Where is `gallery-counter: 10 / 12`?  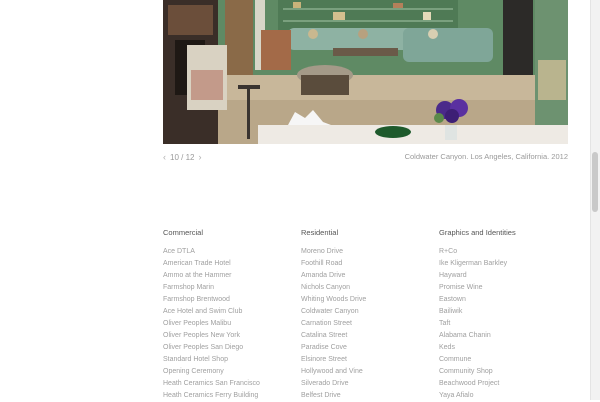
gallery-counter: 10 / 12 is located at coordinates (182, 157).